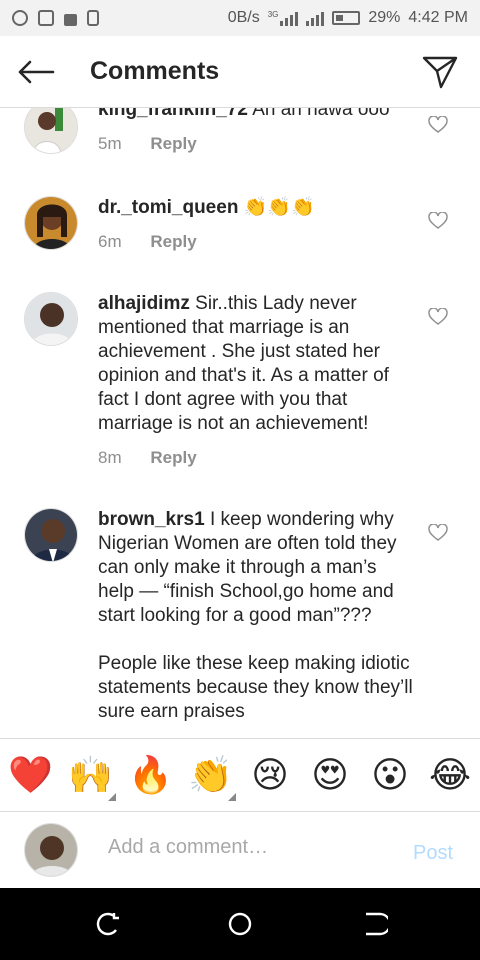 This screenshot has height=960, width=480. I want to click on paper-plane-icon, so click(440, 72).